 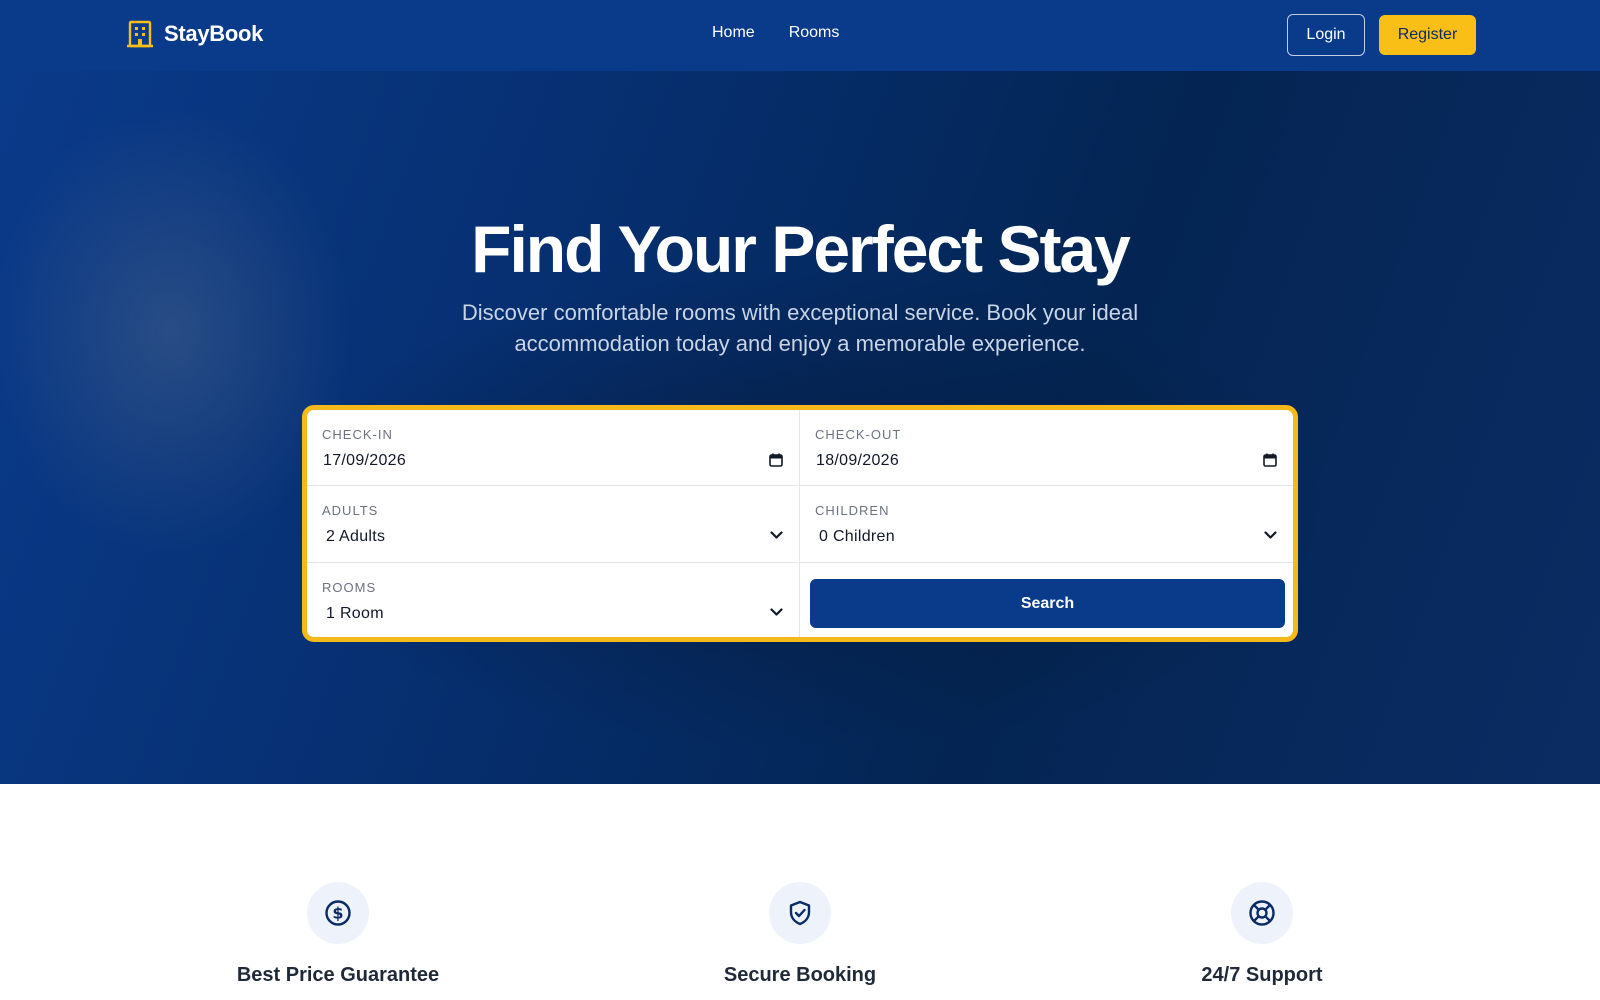 What do you see at coordinates (857, 461) in the screenshot?
I see `checkout-value: 18/09/2026` at bounding box center [857, 461].